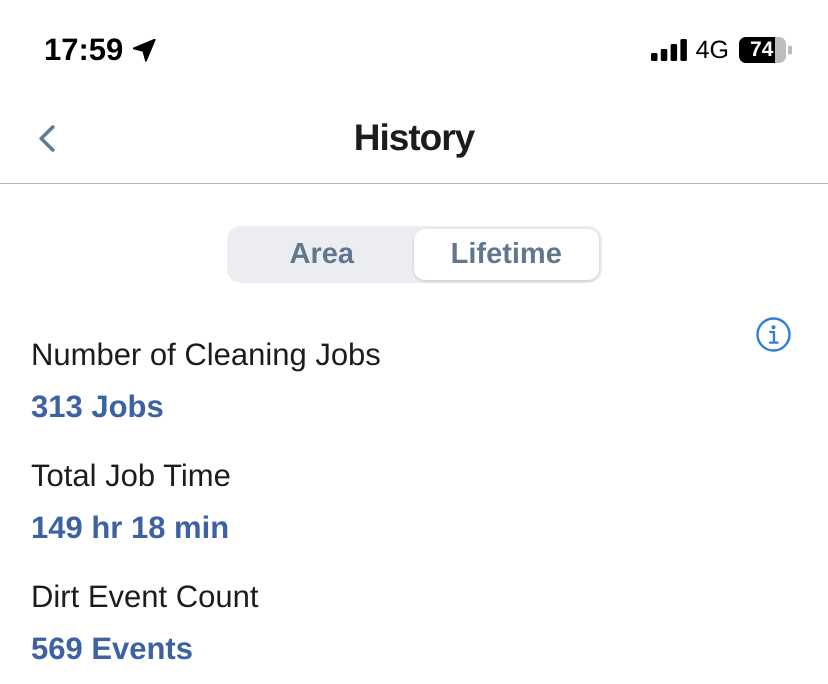 This screenshot has width=828, height=684. What do you see at coordinates (131, 476) in the screenshot?
I see `stat-label: Total Job Time` at bounding box center [131, 476].